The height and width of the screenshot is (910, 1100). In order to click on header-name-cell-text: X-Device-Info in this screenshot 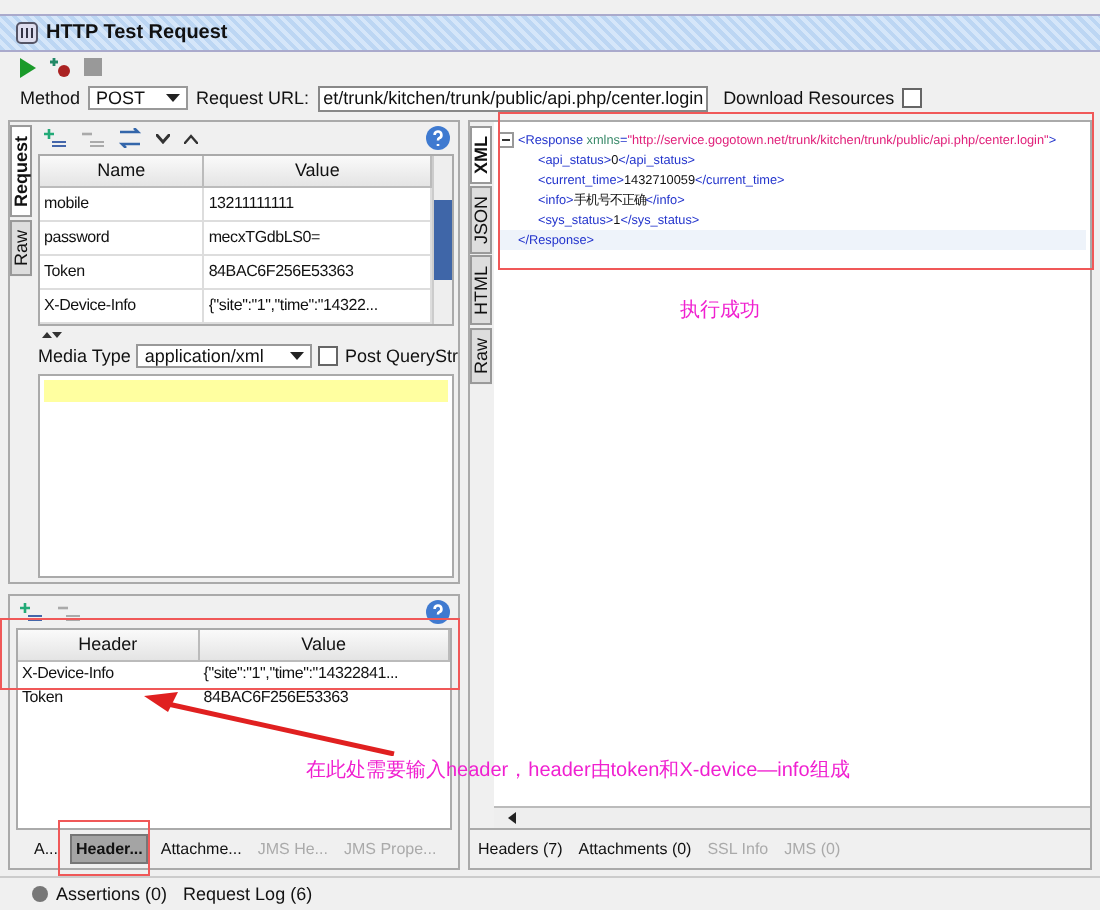, I will do `click(68, 674)`.